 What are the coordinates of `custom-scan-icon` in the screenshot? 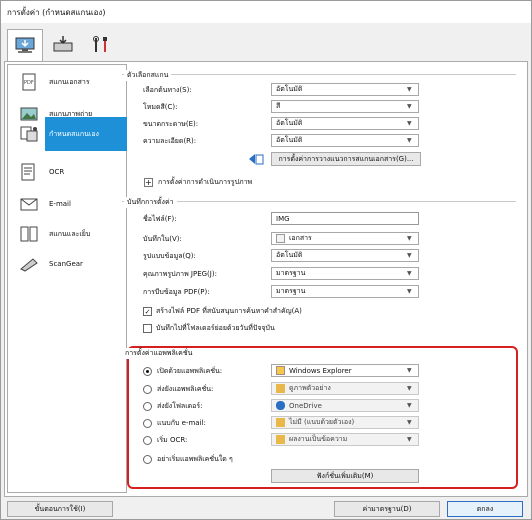 It's located at (29, 134).